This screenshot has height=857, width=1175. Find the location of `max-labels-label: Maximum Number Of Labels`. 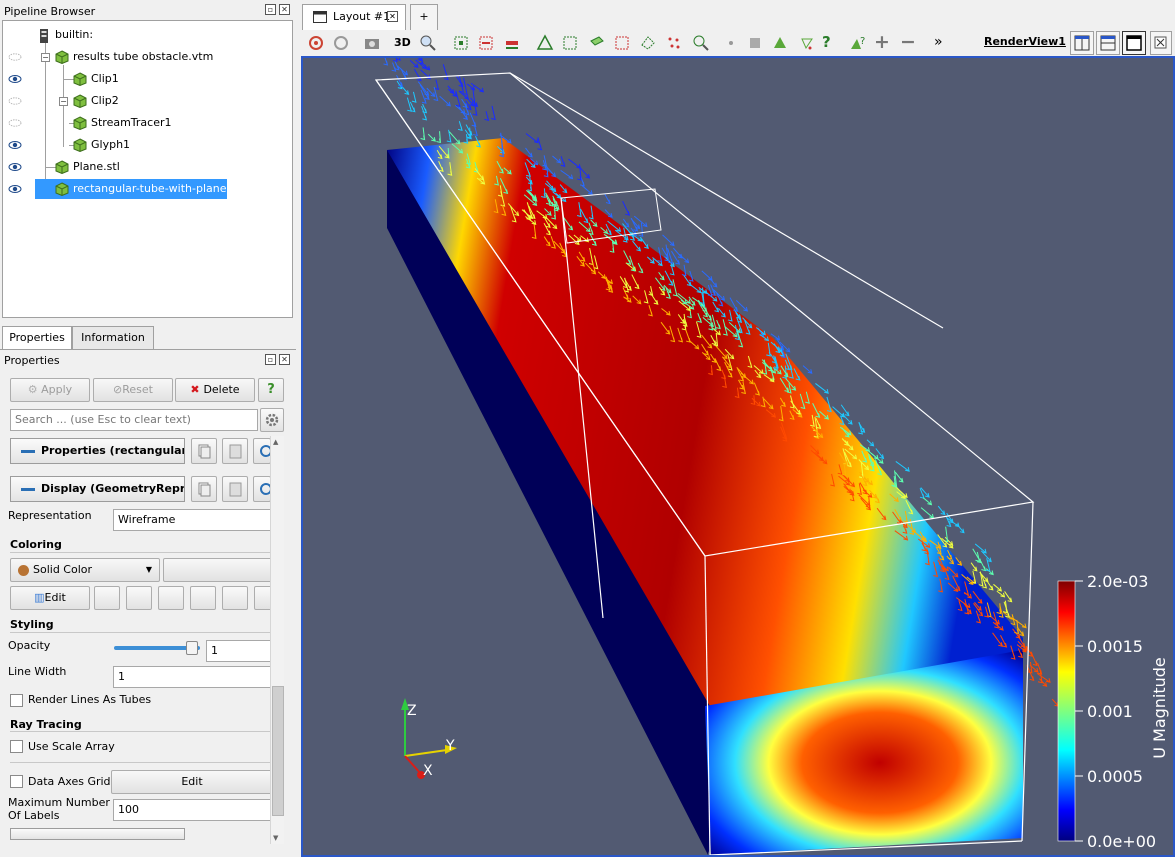

max-labels-label: Maximum Number Of Labels is located at coordinates (59, 809).